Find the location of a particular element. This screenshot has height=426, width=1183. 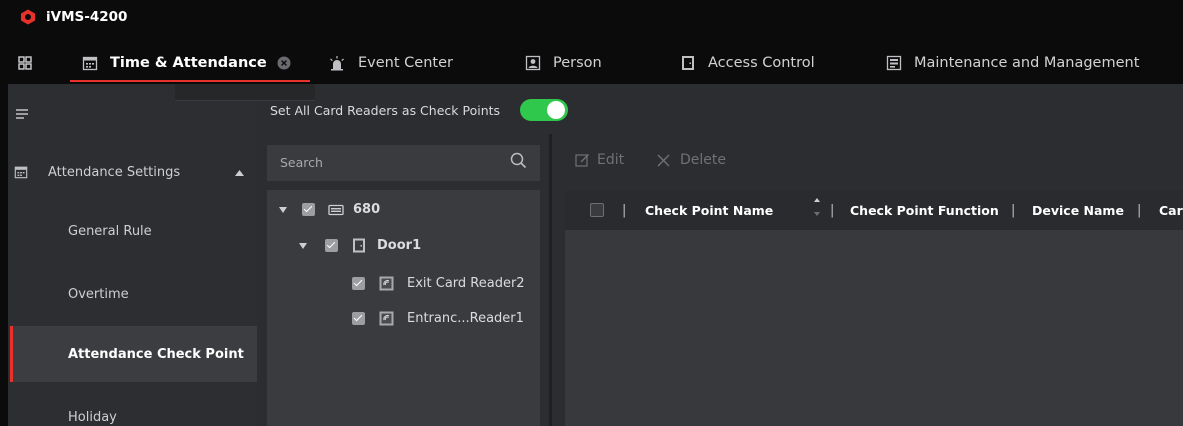

menu-collapse-icon is located at coordinates (22, 114).